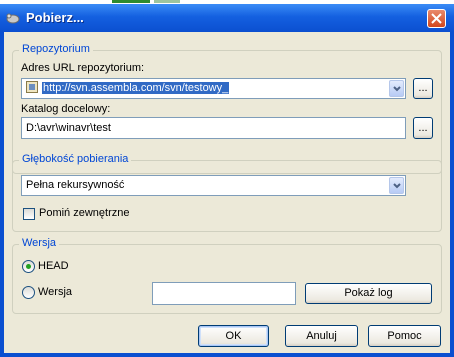  I want to click on close-icon, so click(436, 18).